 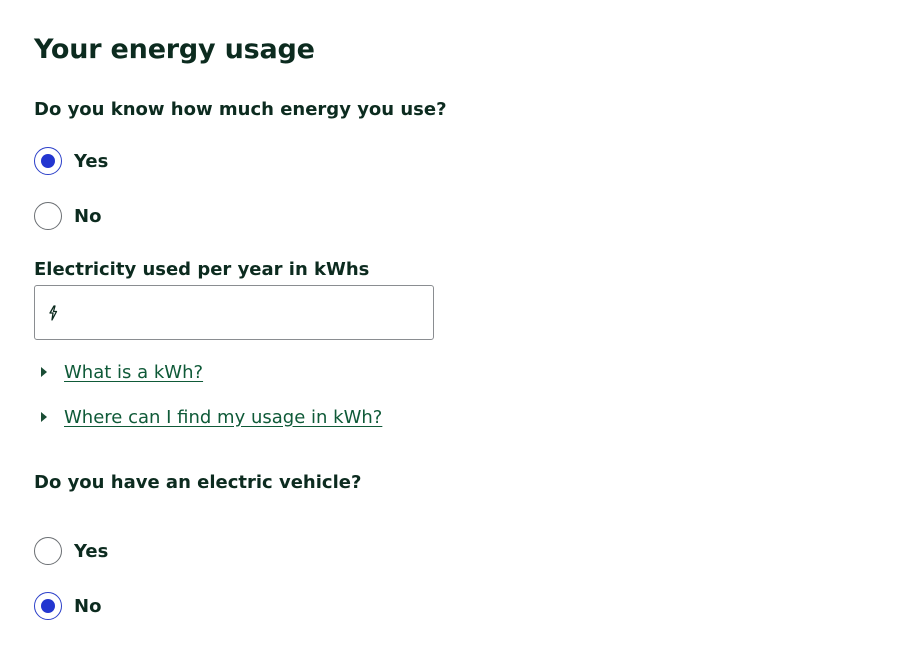 I want to click on lightning-bolt-icon, so click(x=56, y=313).